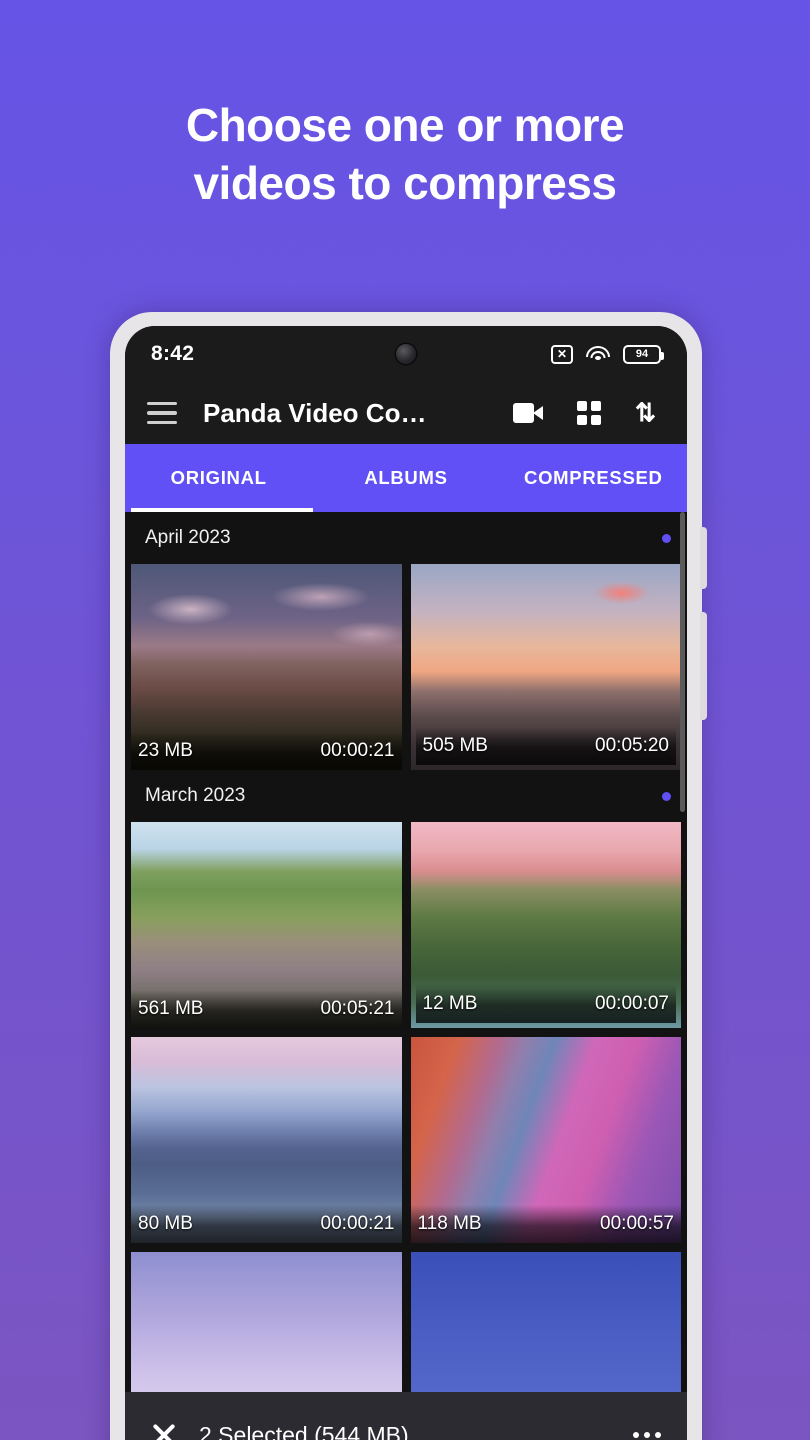 The image size is (810, 1440). I want to click on video-camera-icon, so click(528, 413).